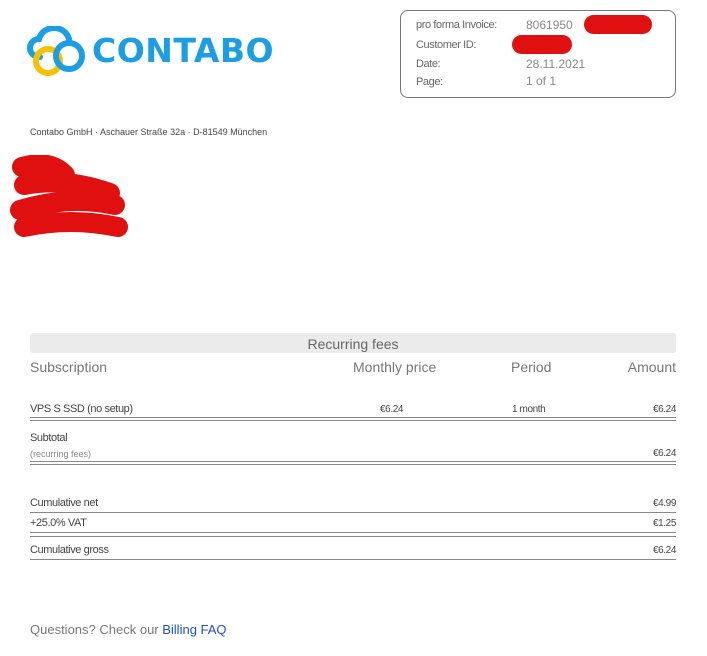 The height and width of the screenshot is (656, 707). What do you see at coordinates (64, 503) in the screenshot?
I see `cumulative-net-label: Cumulative net` at bounding box center [64, 503].